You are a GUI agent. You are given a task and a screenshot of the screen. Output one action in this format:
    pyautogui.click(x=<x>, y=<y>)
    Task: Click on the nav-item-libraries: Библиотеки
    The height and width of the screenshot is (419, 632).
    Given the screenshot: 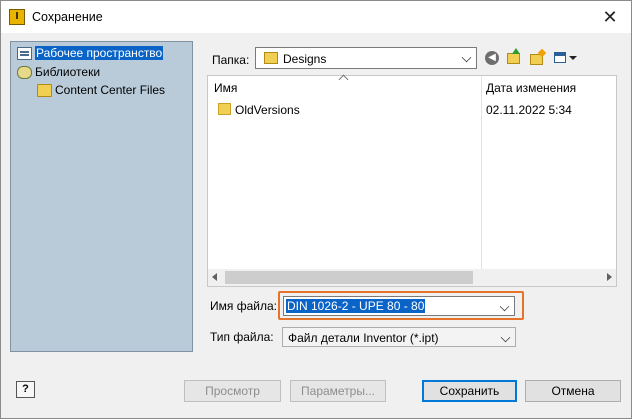 What is the action you would take?
    pyautogui.click(x=58, y=72)
    